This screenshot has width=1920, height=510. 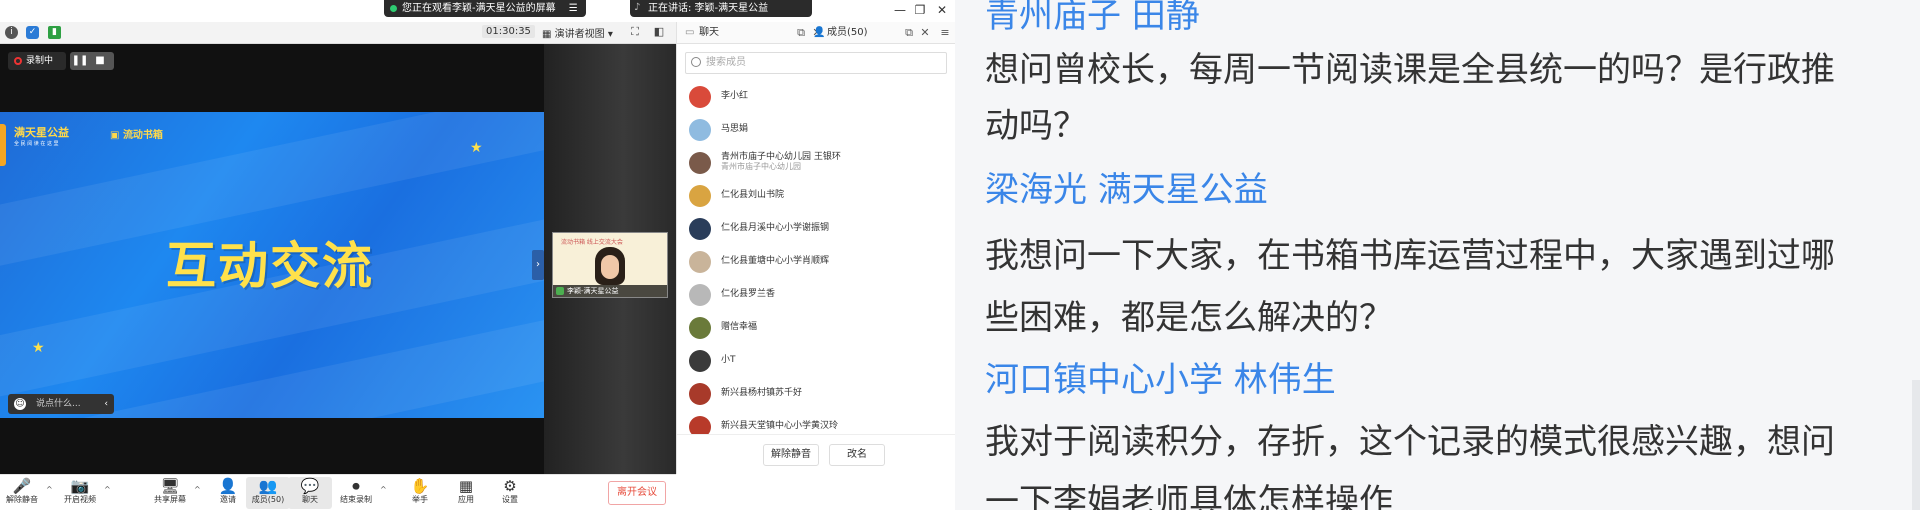 I want to click on tab-members: 👤 成员(50), so click(x=838, y=33).